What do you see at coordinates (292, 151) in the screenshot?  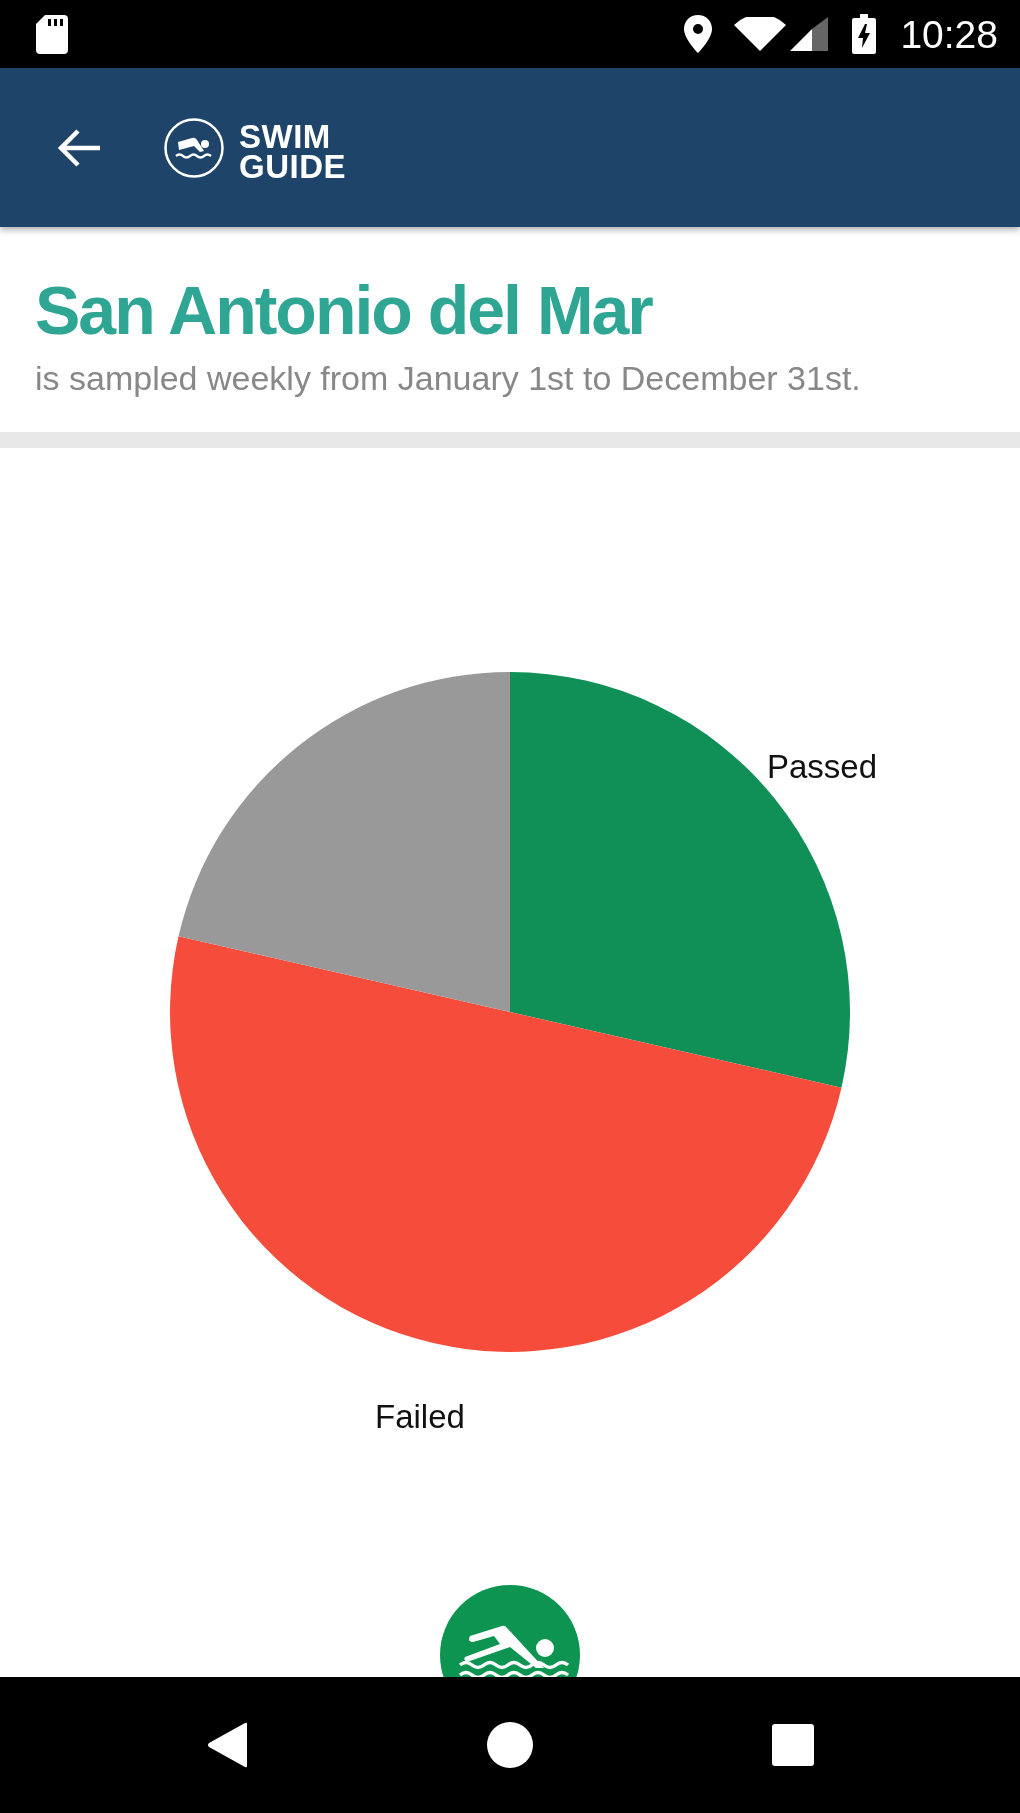 I see `logo-text: SWIM GUIDE` at bounding box center [292, 151].